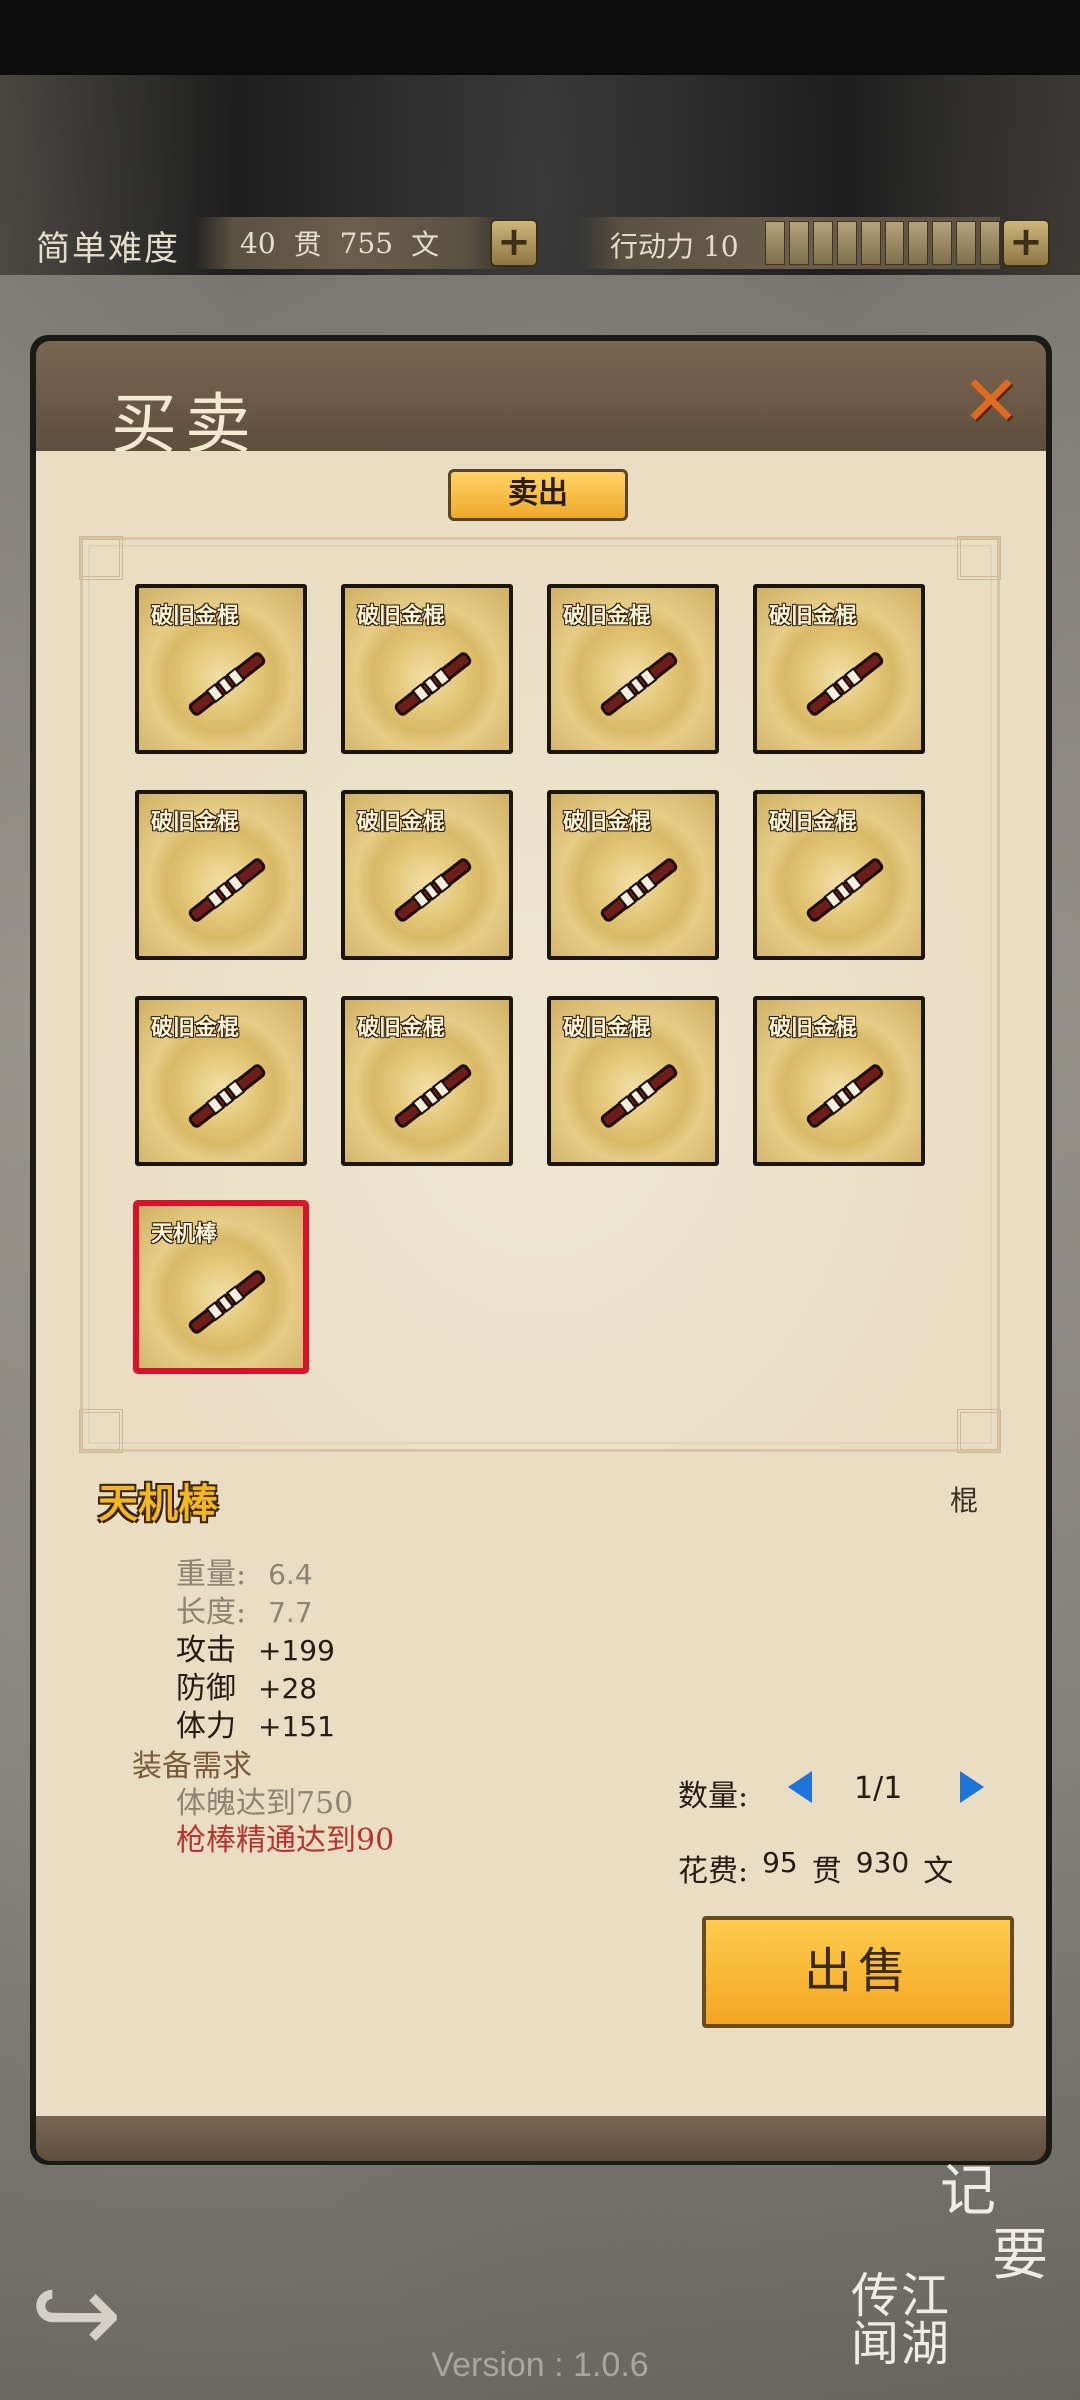 The height and width of the screenshot is (2400, 1080). I want to click on add-money-button: +, so click(514, 243).